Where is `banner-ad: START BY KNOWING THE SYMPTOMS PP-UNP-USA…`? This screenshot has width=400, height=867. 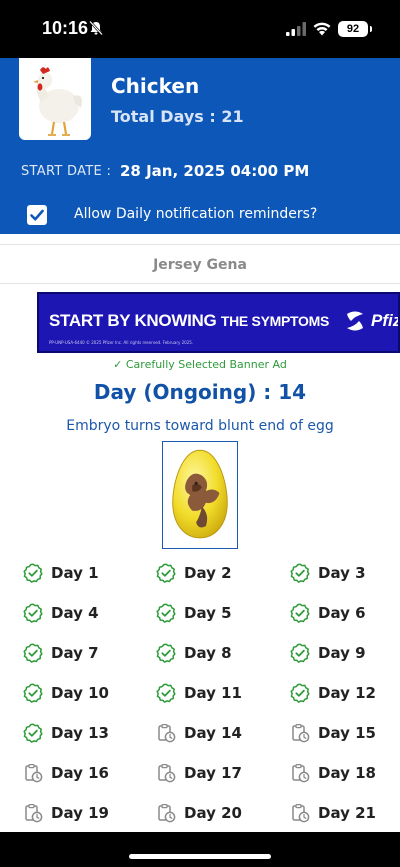 banner-ad: START BY KNOWING THE SYMPTOMS PP-UNP-USA… is located at coordinates (218, 322).